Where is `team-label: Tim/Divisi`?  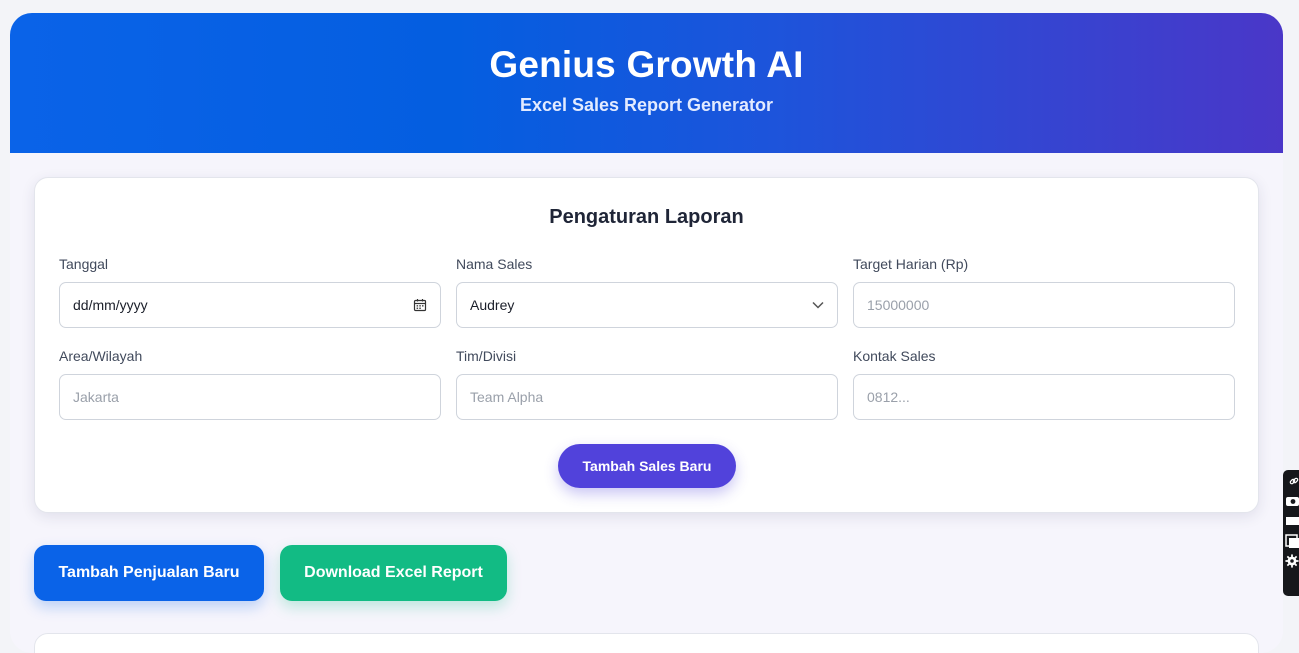 team-label: Tim/Divisi is located at coordinates (486, 356).